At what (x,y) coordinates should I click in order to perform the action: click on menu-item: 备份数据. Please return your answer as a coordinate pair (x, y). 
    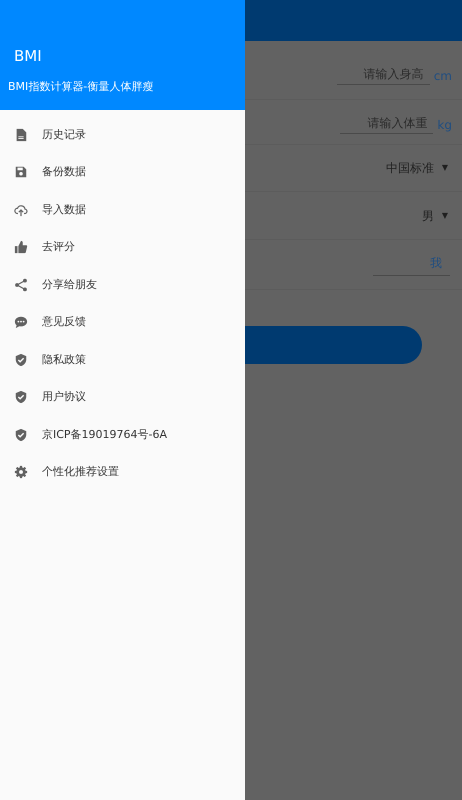
    Looking at the image, I should click on (64, 172).